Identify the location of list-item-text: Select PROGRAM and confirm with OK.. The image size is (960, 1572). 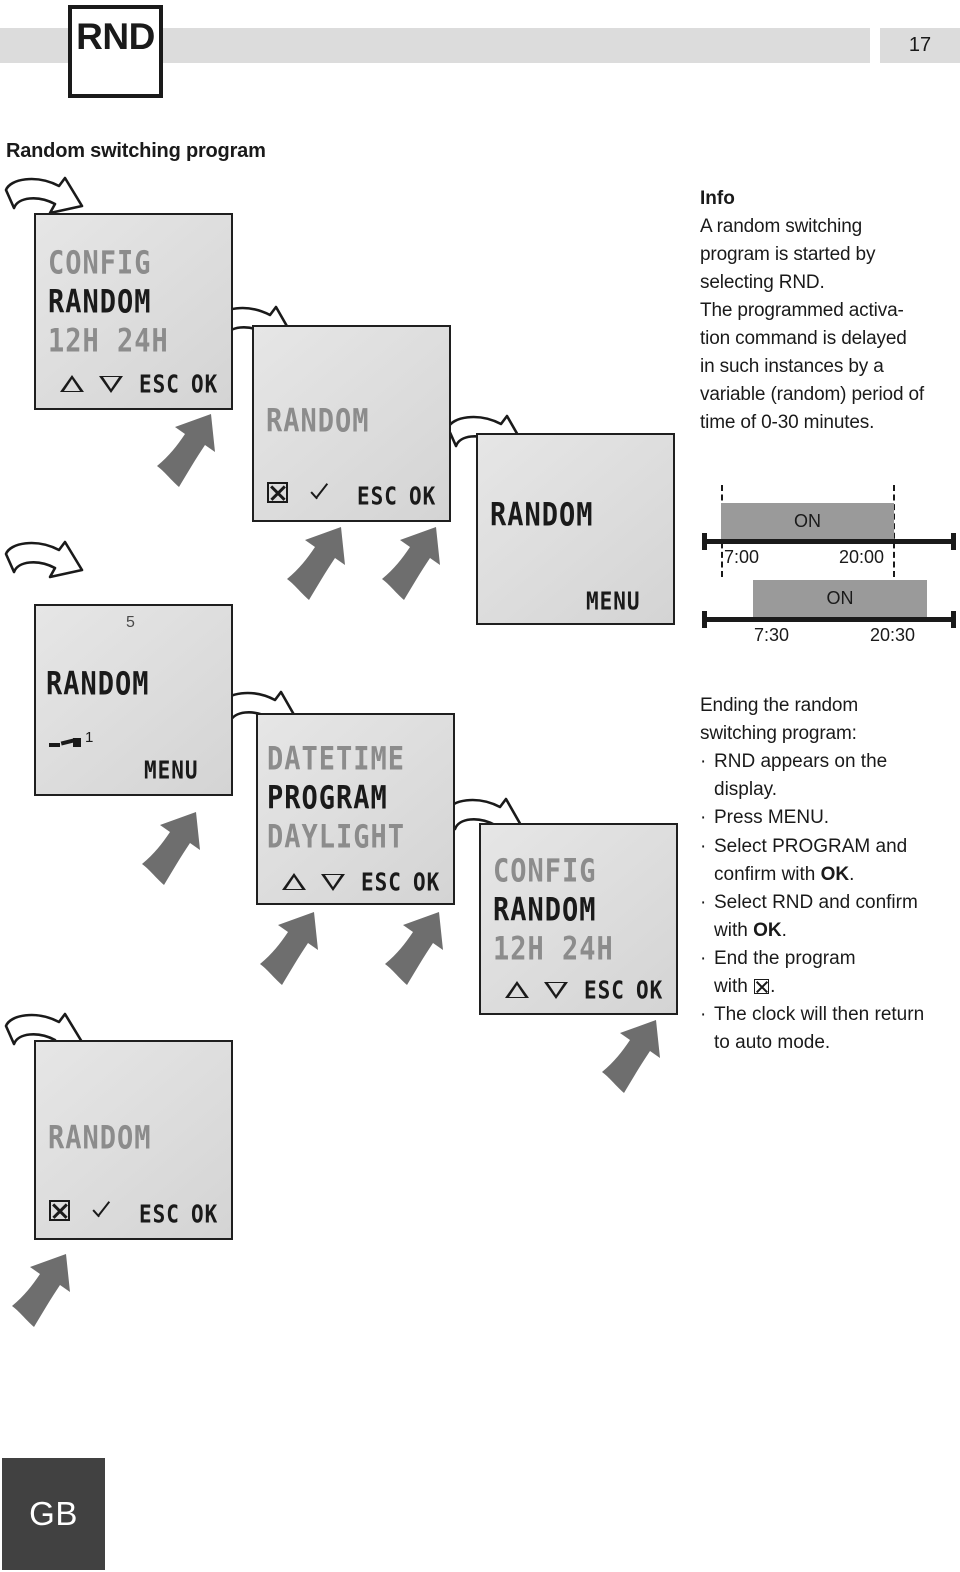
(810, 861).